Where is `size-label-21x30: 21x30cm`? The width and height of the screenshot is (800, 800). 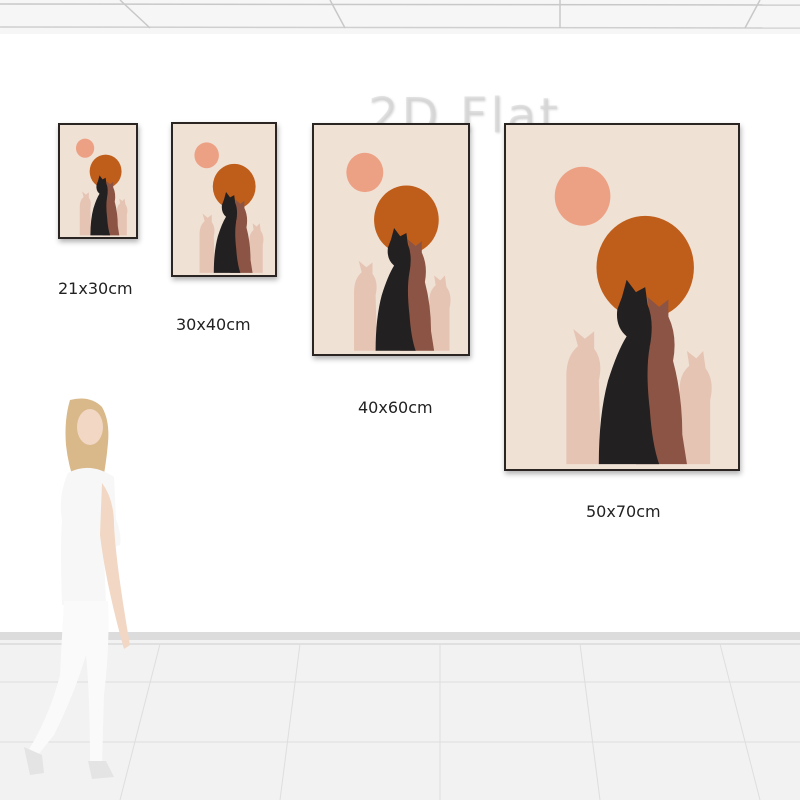 size-label-21x30: 21x30cm is located at coordinates (95, 288).